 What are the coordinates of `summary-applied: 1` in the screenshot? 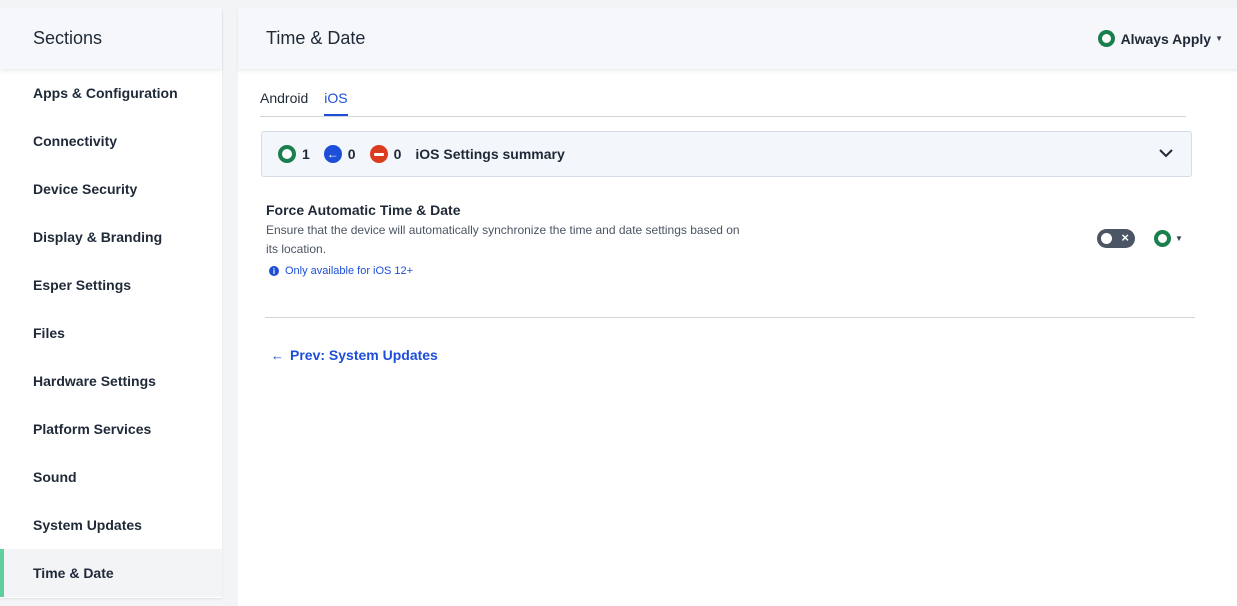 It's located at (294, 154).